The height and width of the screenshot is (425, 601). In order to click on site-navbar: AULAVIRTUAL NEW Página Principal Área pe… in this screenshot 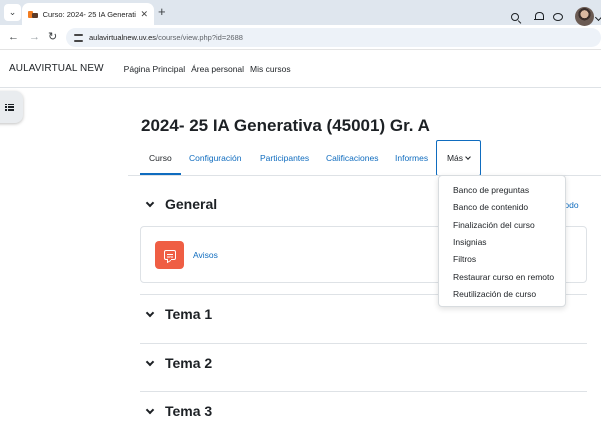, I will do `click(300, 69)`.